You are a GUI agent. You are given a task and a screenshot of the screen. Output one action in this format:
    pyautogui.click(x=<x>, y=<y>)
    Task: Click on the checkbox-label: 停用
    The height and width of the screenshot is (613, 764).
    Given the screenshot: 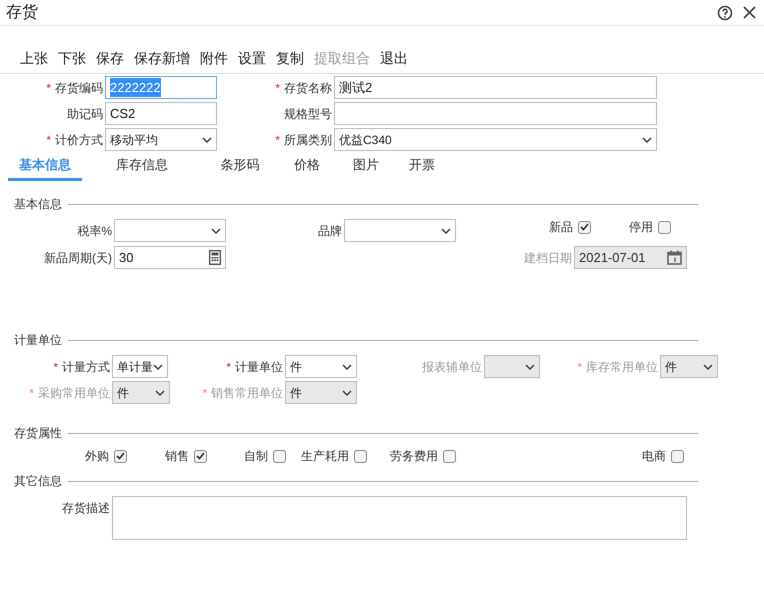 What is the action you would take?
    pyautogui.click(x=641, y=227)
    